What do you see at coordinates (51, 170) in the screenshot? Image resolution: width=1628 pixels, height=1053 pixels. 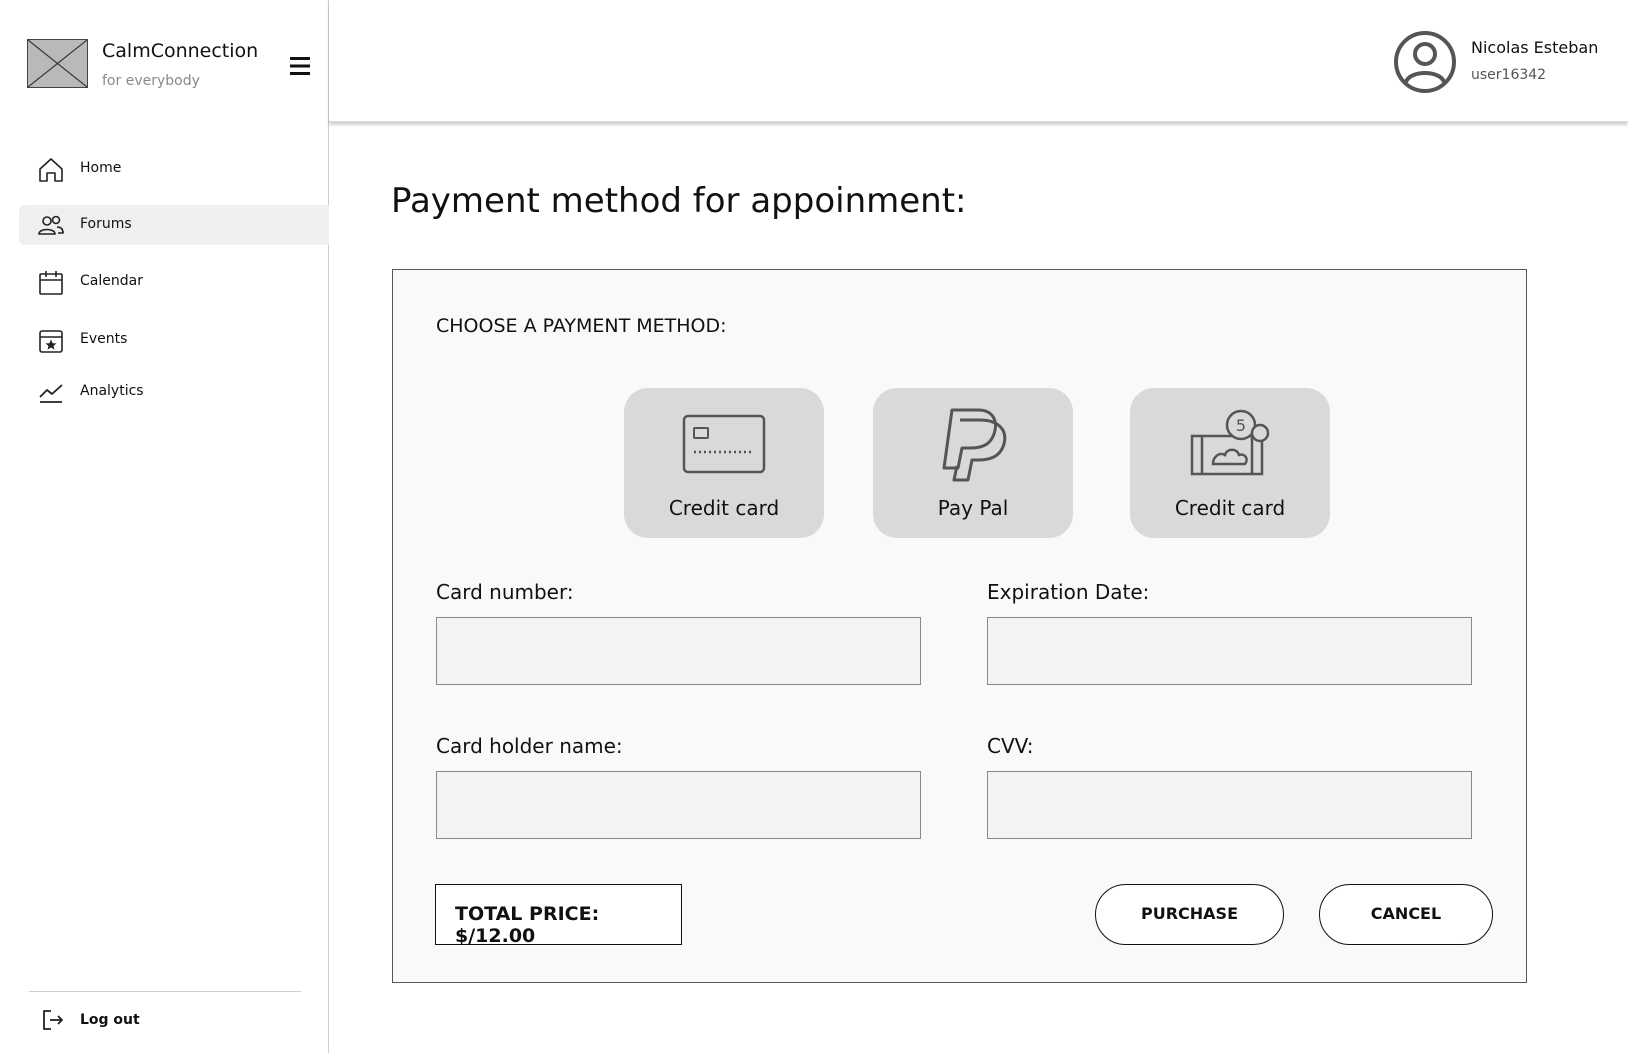 I see `home-icon` at bounding box center [51, 170].